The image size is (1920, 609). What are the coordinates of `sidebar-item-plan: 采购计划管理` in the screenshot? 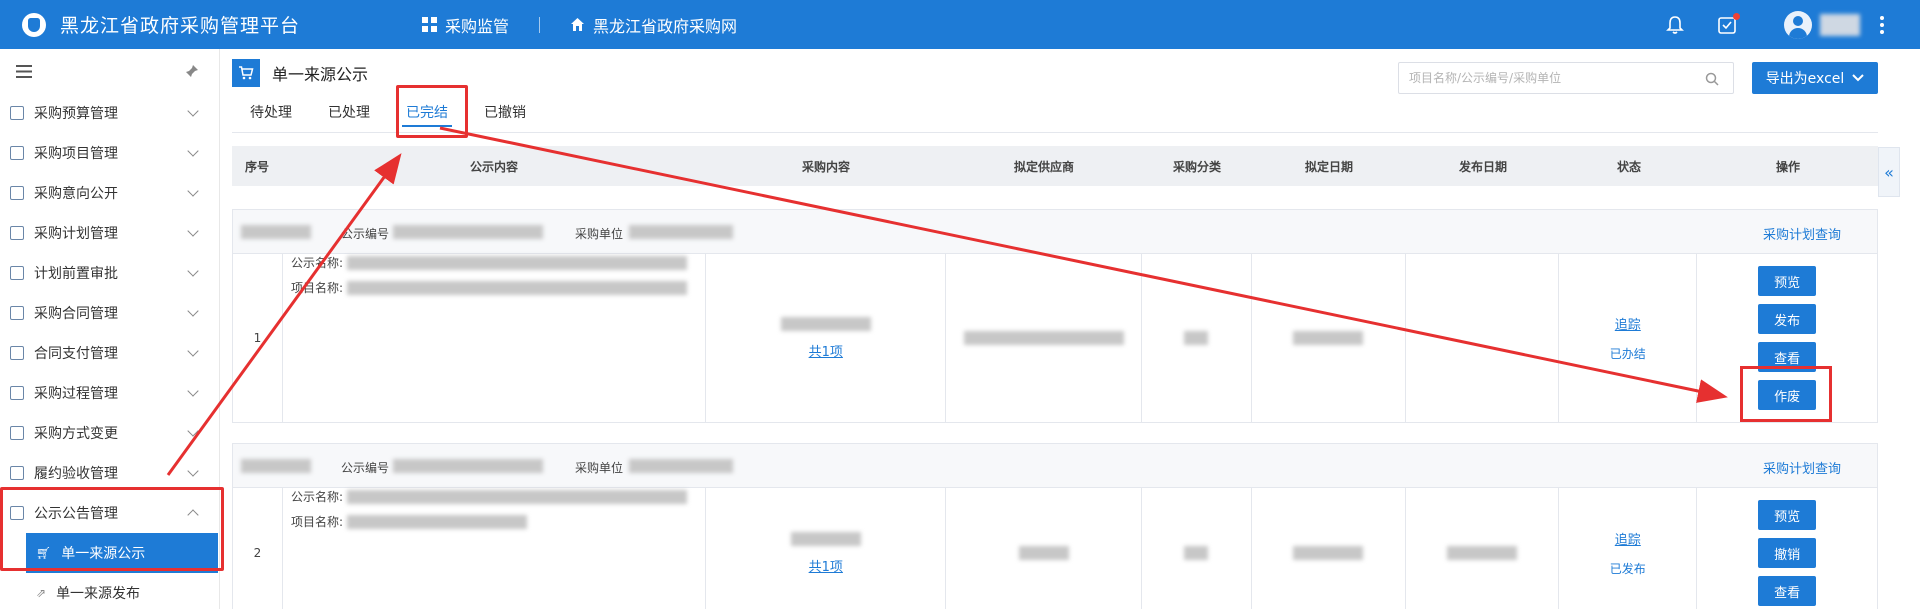 It's located at (109, 233).